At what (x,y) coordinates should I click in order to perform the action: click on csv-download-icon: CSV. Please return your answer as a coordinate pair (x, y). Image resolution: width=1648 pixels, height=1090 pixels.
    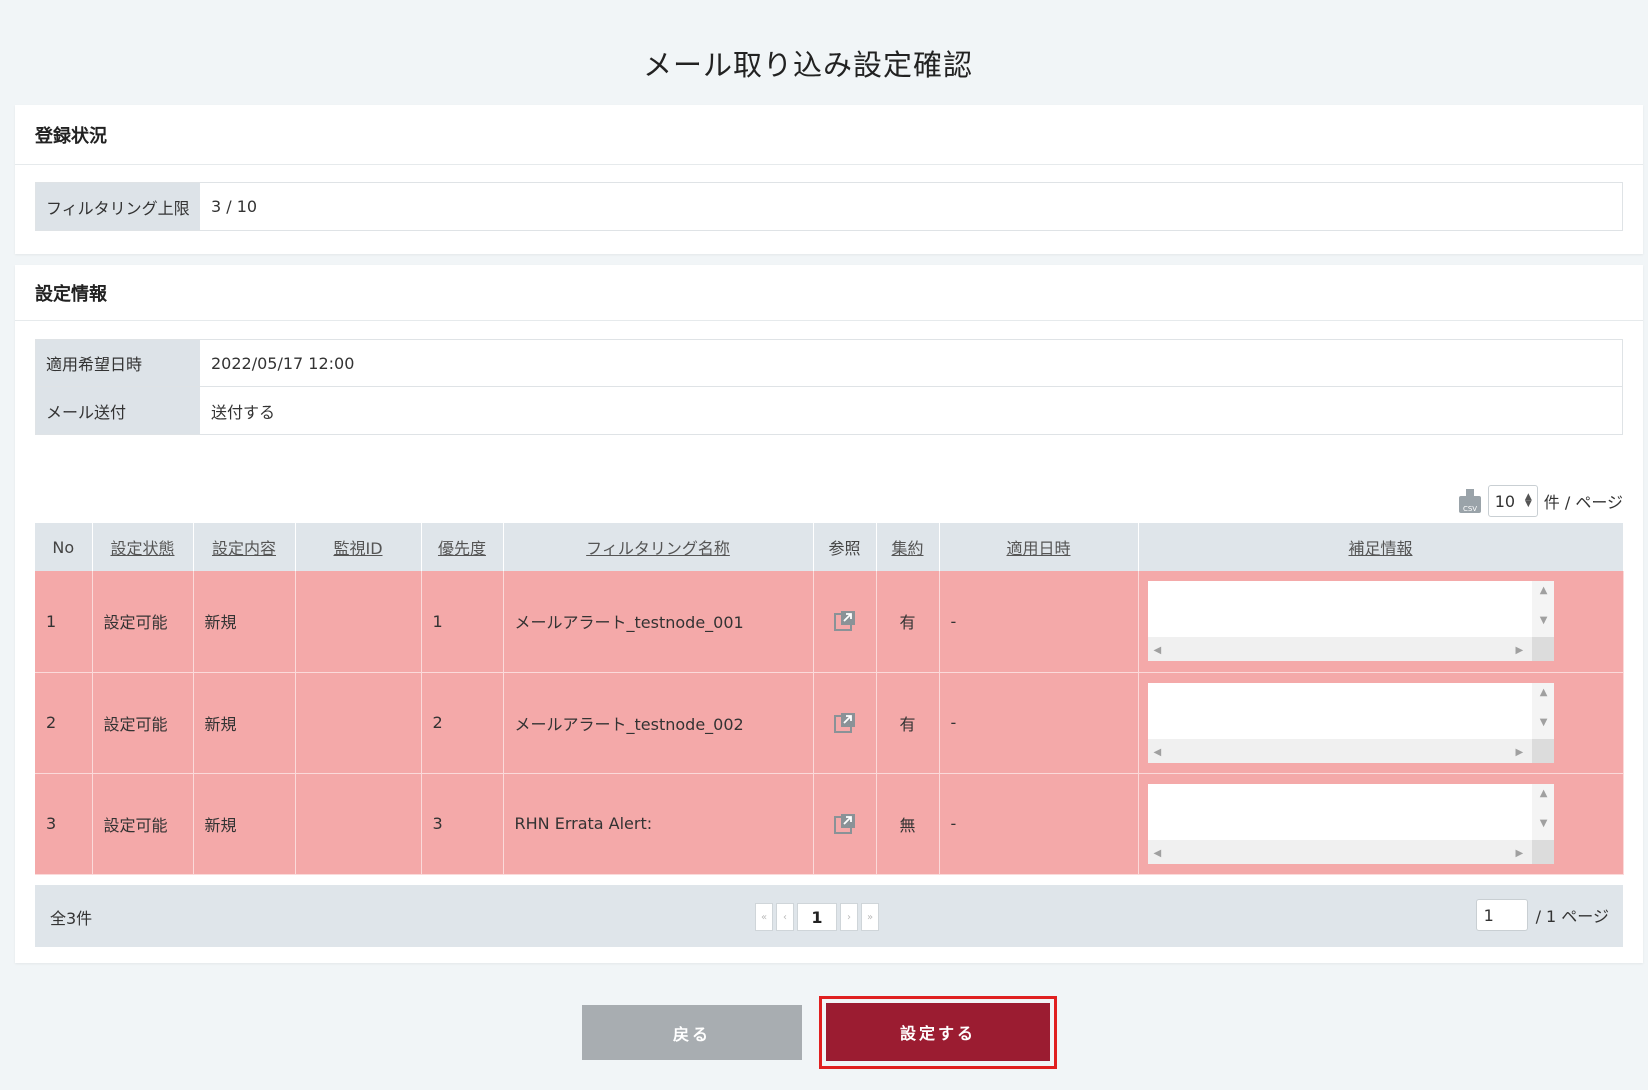
    Looking at the image, I should click on (1470, 501).